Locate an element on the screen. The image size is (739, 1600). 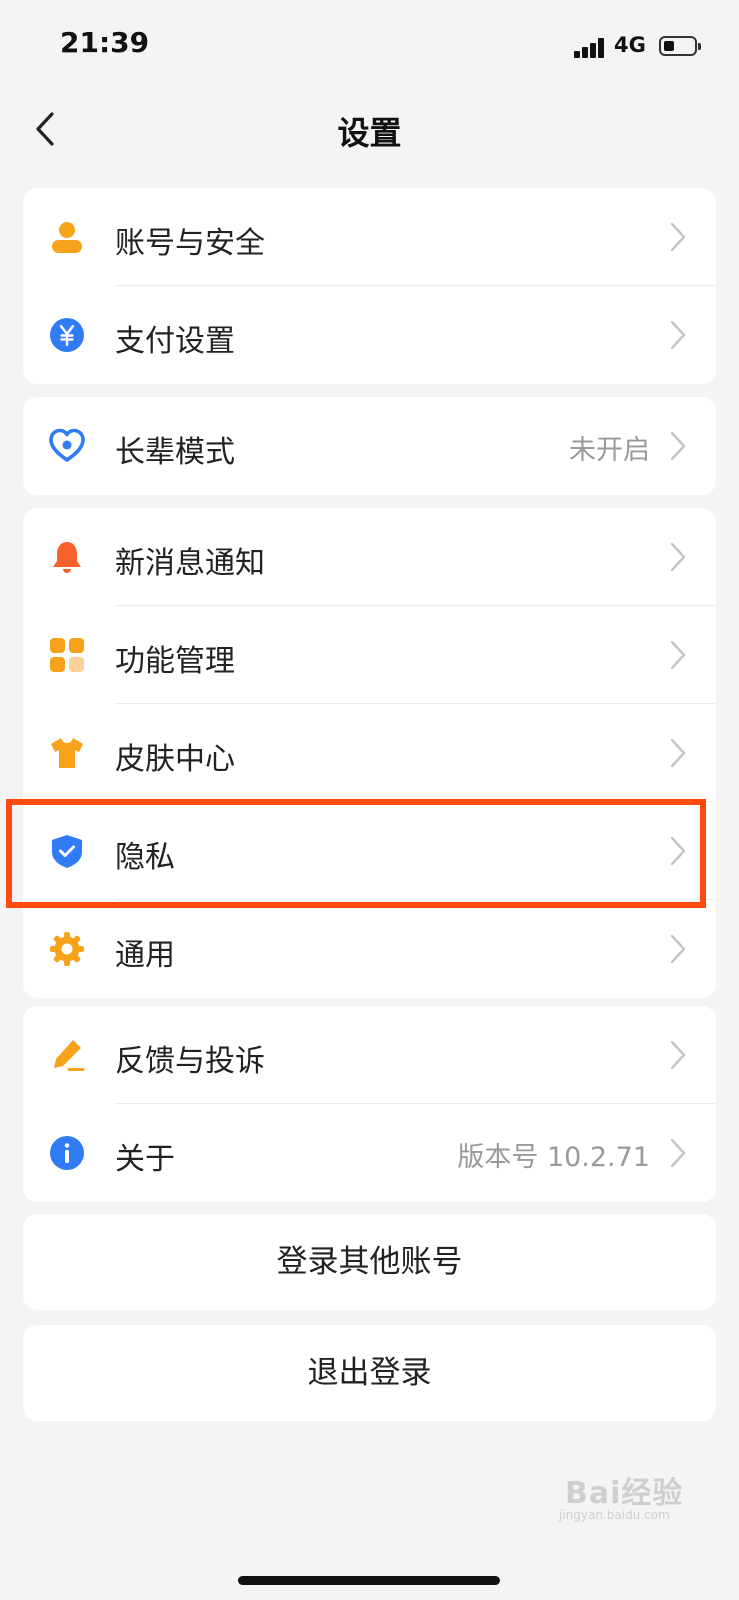
settings-group-elder: 长辈模式 未开启 is located at coordinates (369, 446).